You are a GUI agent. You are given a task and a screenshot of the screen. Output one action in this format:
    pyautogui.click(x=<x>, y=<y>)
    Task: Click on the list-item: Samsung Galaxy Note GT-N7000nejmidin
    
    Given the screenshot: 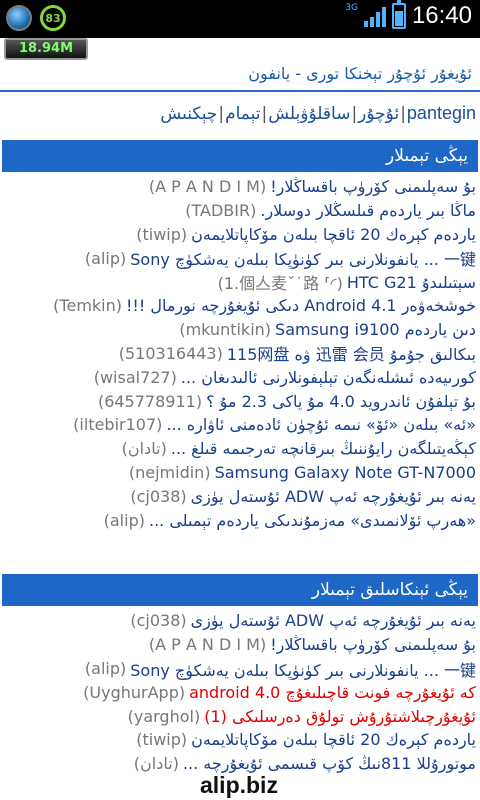 What is the action you would take?
    pyautogui.click(x=240, y=473)
    